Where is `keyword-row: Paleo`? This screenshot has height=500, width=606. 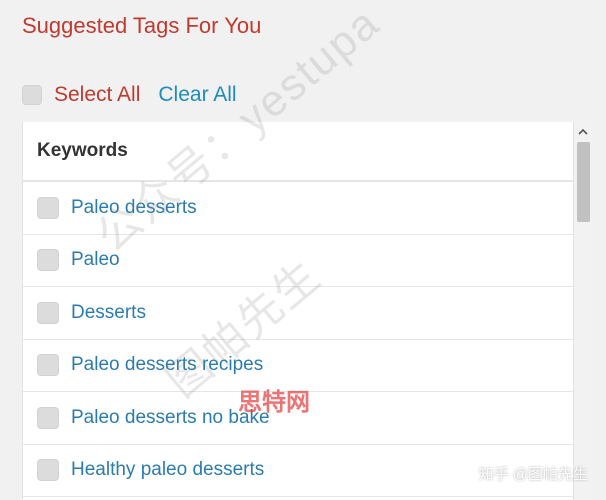 keyword-row: Paleo is located at coordinates (298, 261).